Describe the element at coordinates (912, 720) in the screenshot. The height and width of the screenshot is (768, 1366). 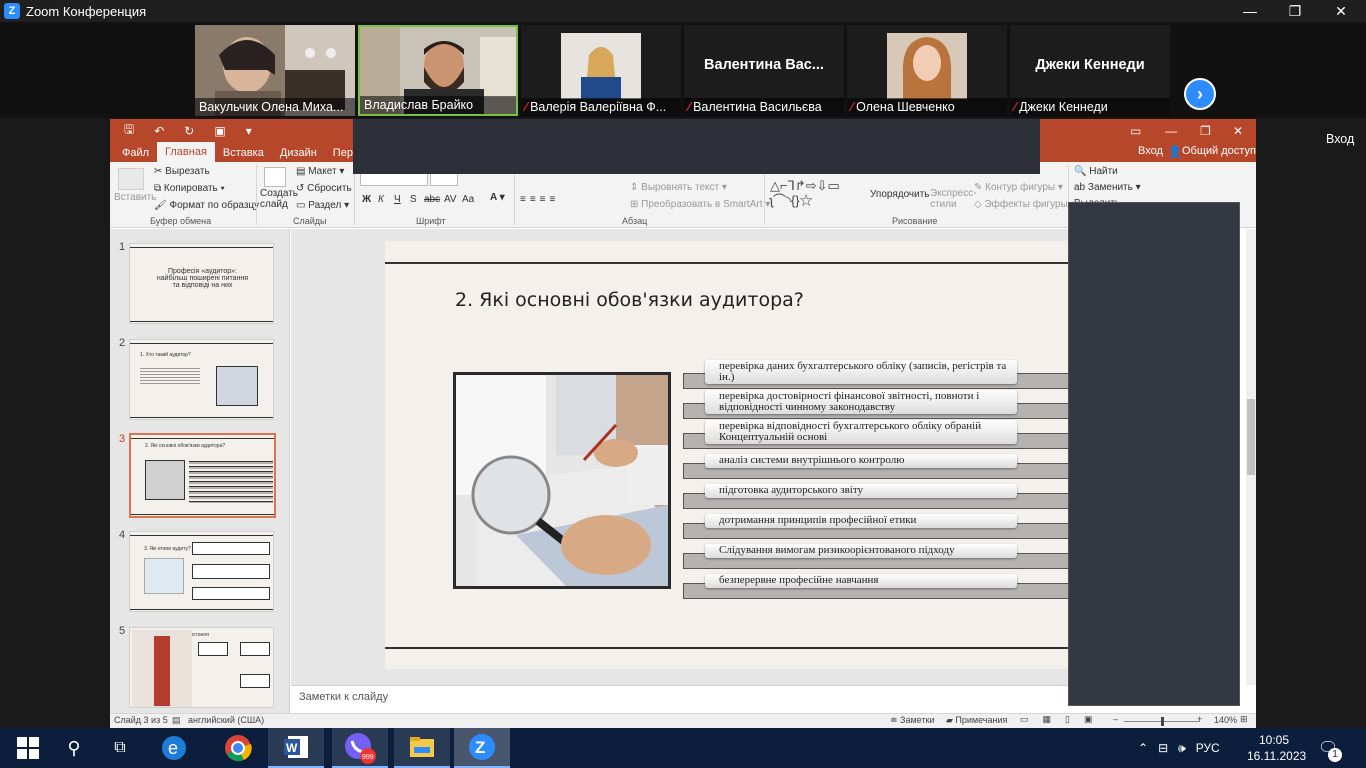
I see `notes-toggle: ≐ Заметки` at that location.